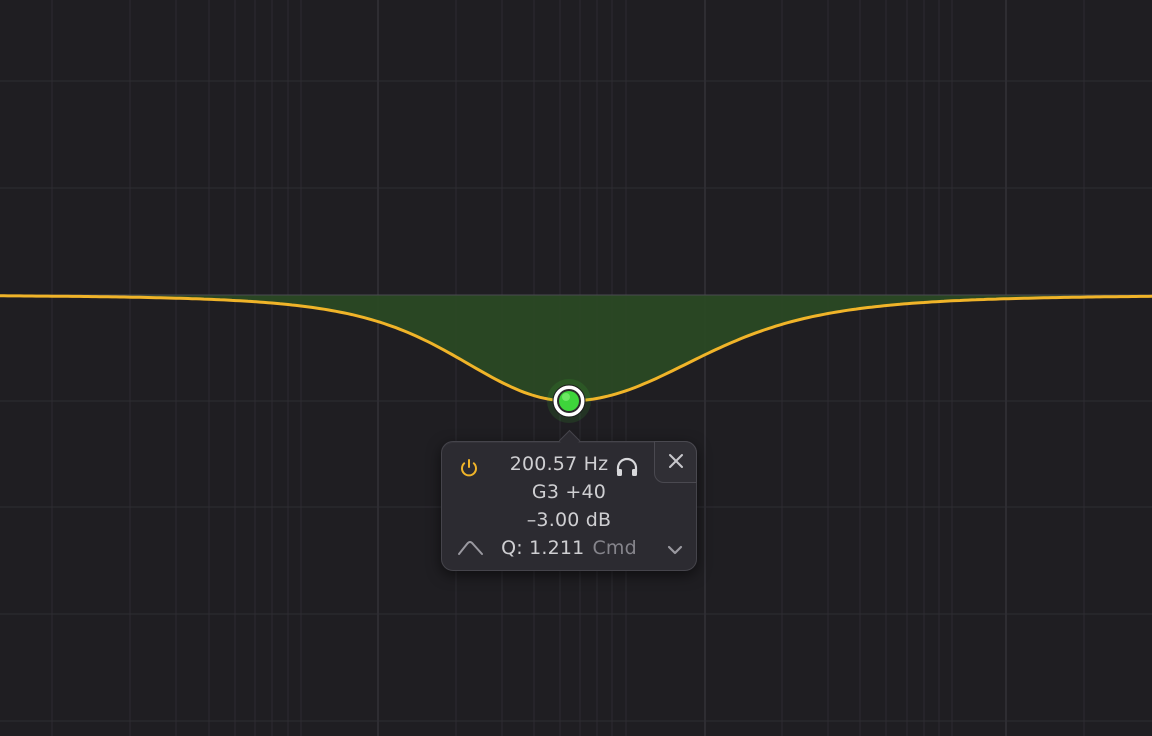 The image size is (1152, 736). I want to click on frequency-value: 200.57 Hz, so click(559, 464).